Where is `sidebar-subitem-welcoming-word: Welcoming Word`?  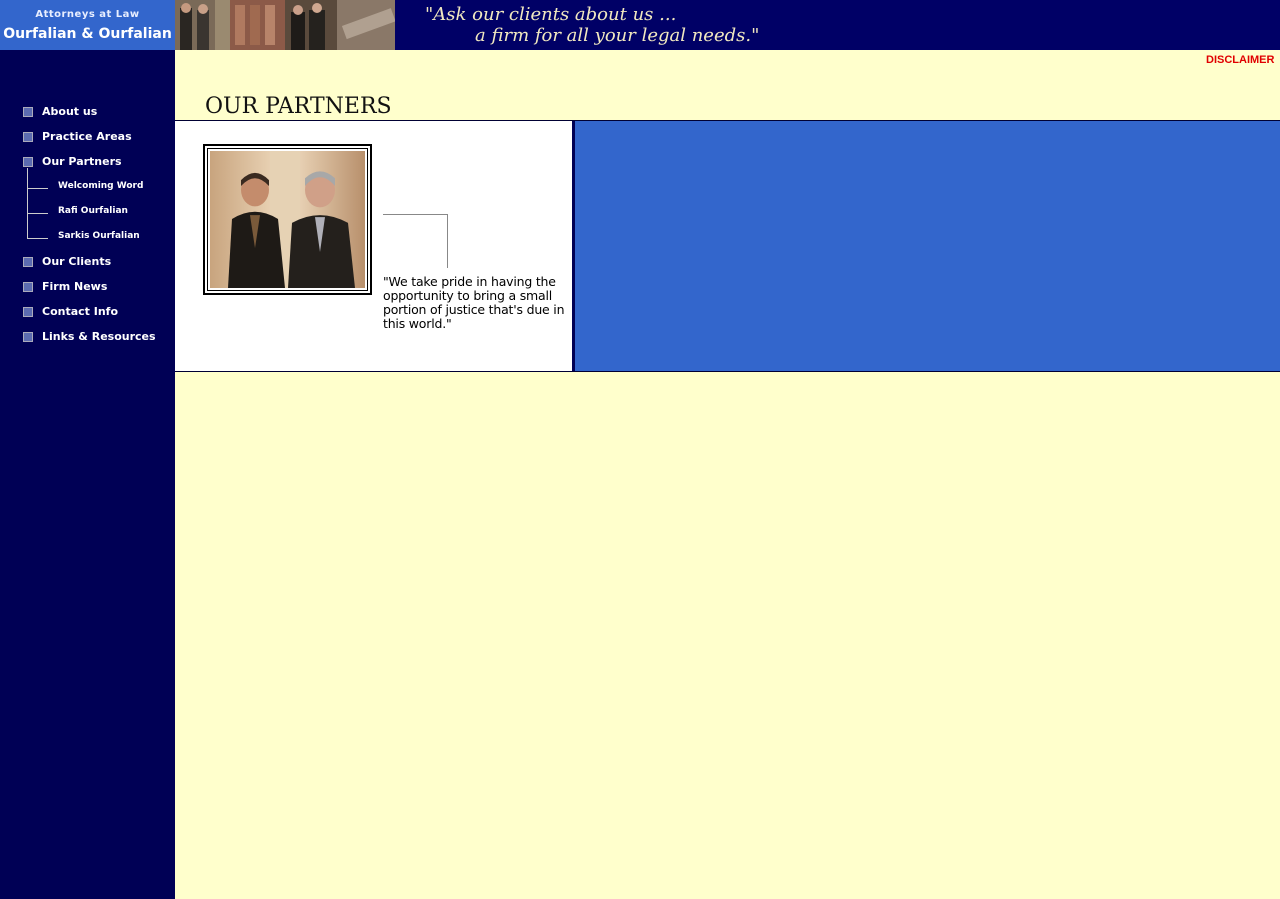 sidebar-subitem-welcoming-word: Welcoming Word is located at coordinates (87, 188).